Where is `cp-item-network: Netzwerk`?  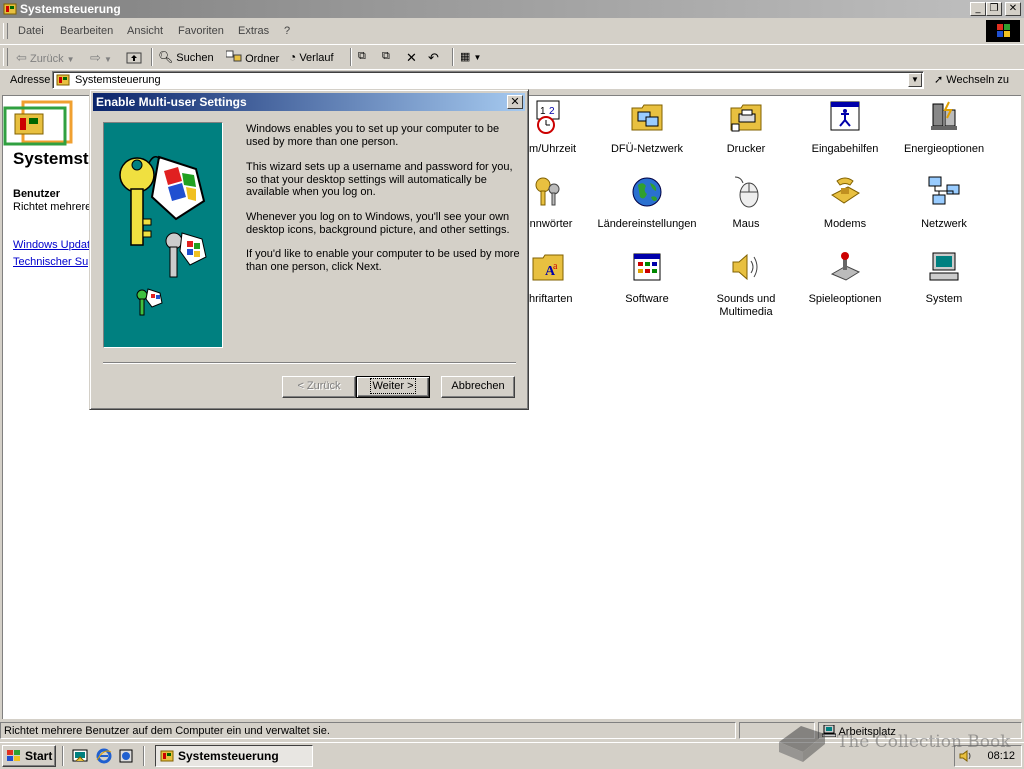
cp-item-network: Netzwerk is located at coordinates (944, 203).